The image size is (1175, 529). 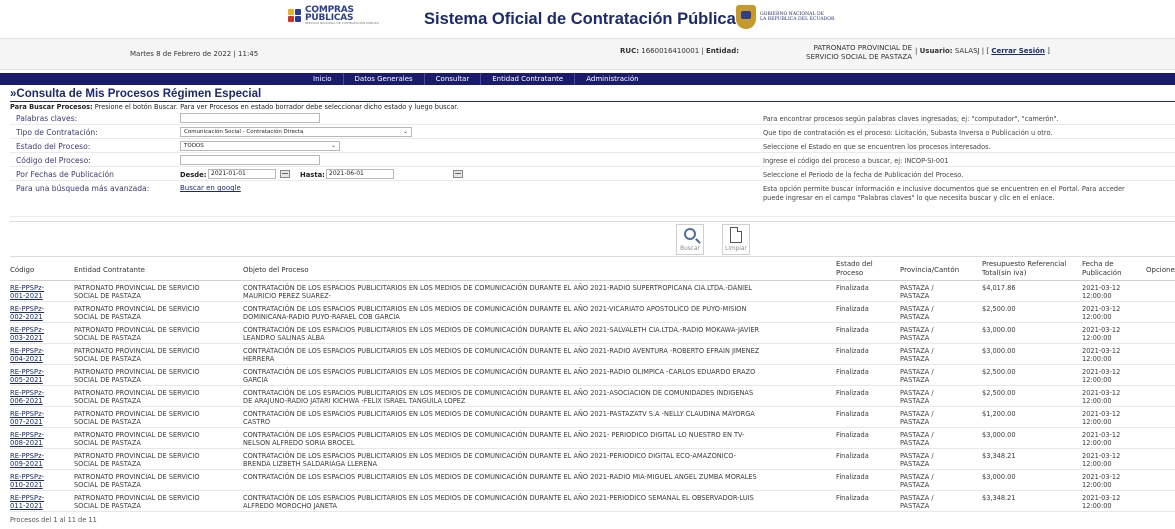 What do you see at coordinates (27, 359) in the screenshot?
I see `cell-code-line-2: 004-2021` at bounding box center [27, 359].